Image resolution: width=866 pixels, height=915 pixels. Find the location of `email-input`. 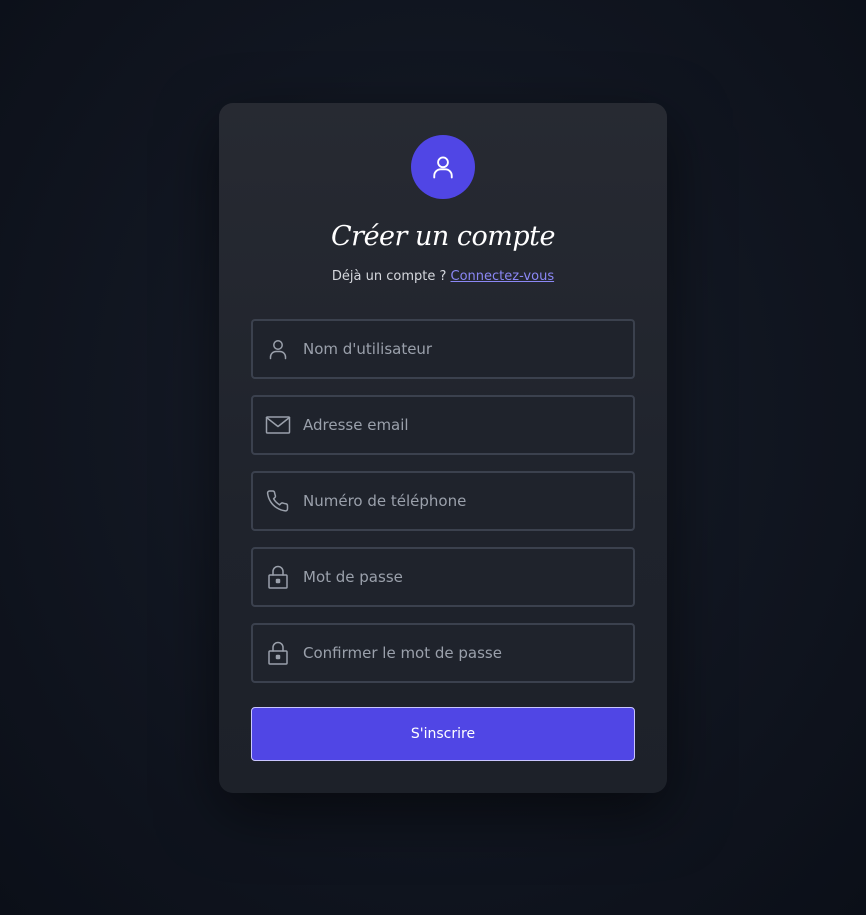

email-input is located at coordinates (468, 425).